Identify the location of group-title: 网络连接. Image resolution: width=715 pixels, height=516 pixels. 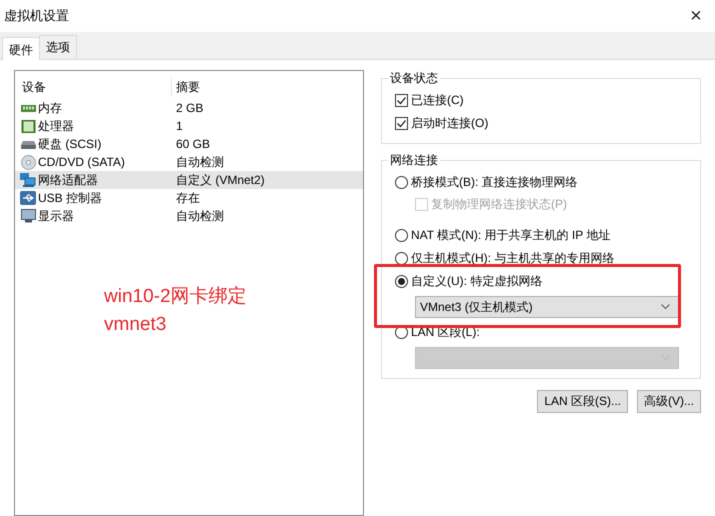
(414, 160).